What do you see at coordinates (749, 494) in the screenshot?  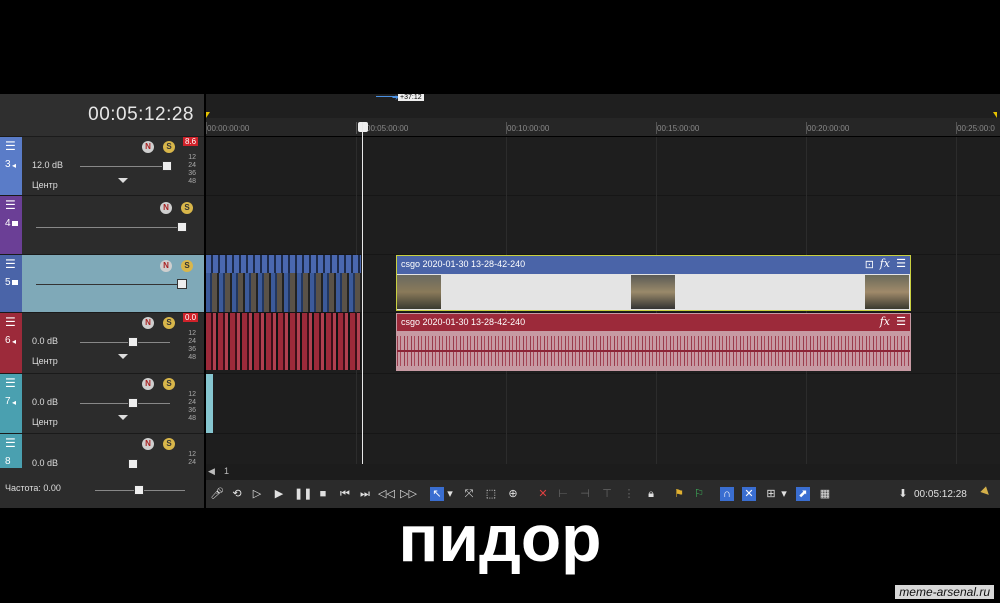 I see `auto-crossfade-icon: ✕` at bounding box center [749, 494].